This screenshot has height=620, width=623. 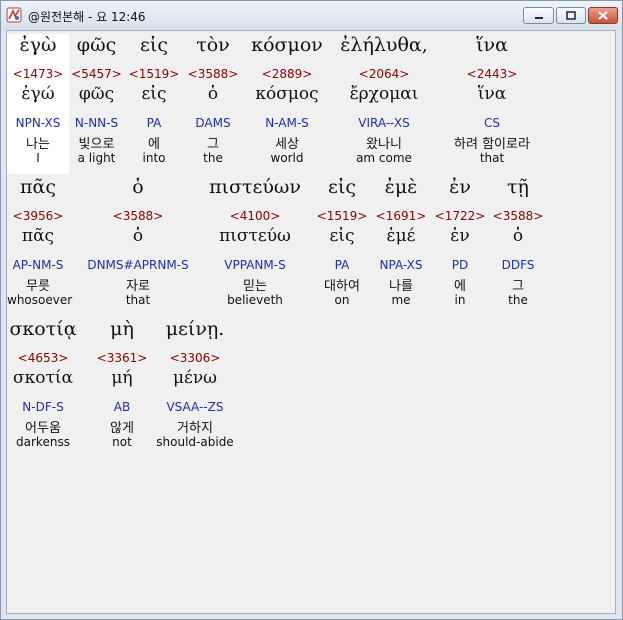 I want to click on greek-word: ἵνα, so click(x=492, y=45).